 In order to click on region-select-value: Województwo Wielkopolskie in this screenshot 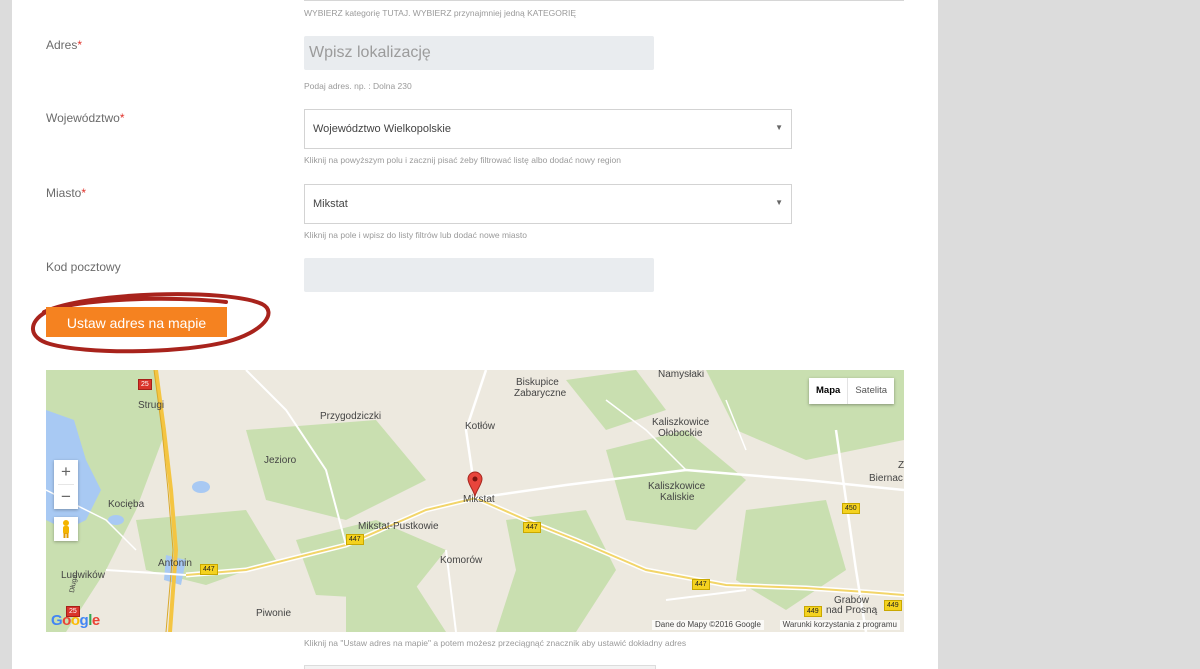, I will do `click(382, 129)`.